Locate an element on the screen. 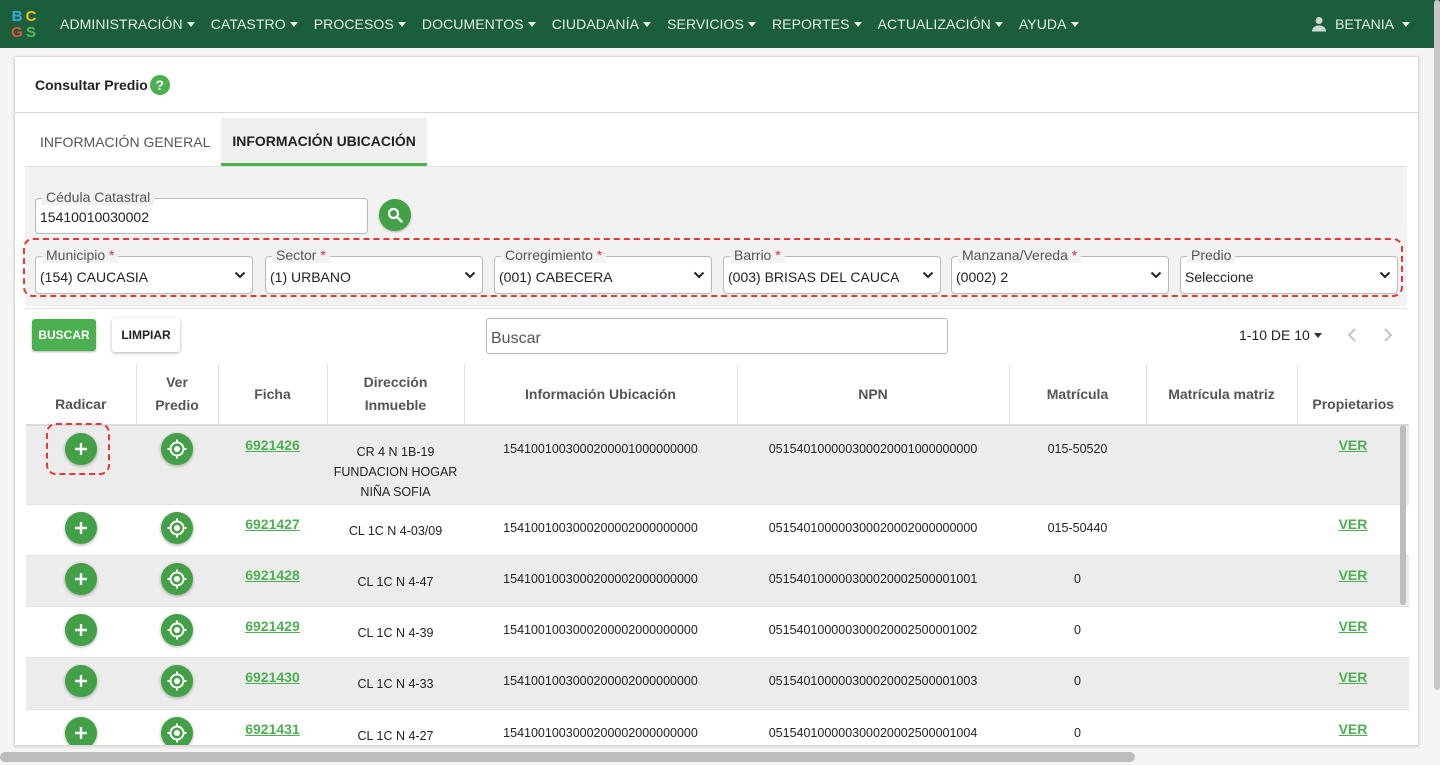  menu-ciudadania: CIUDADANÍA is located at coordinates (601, 24).